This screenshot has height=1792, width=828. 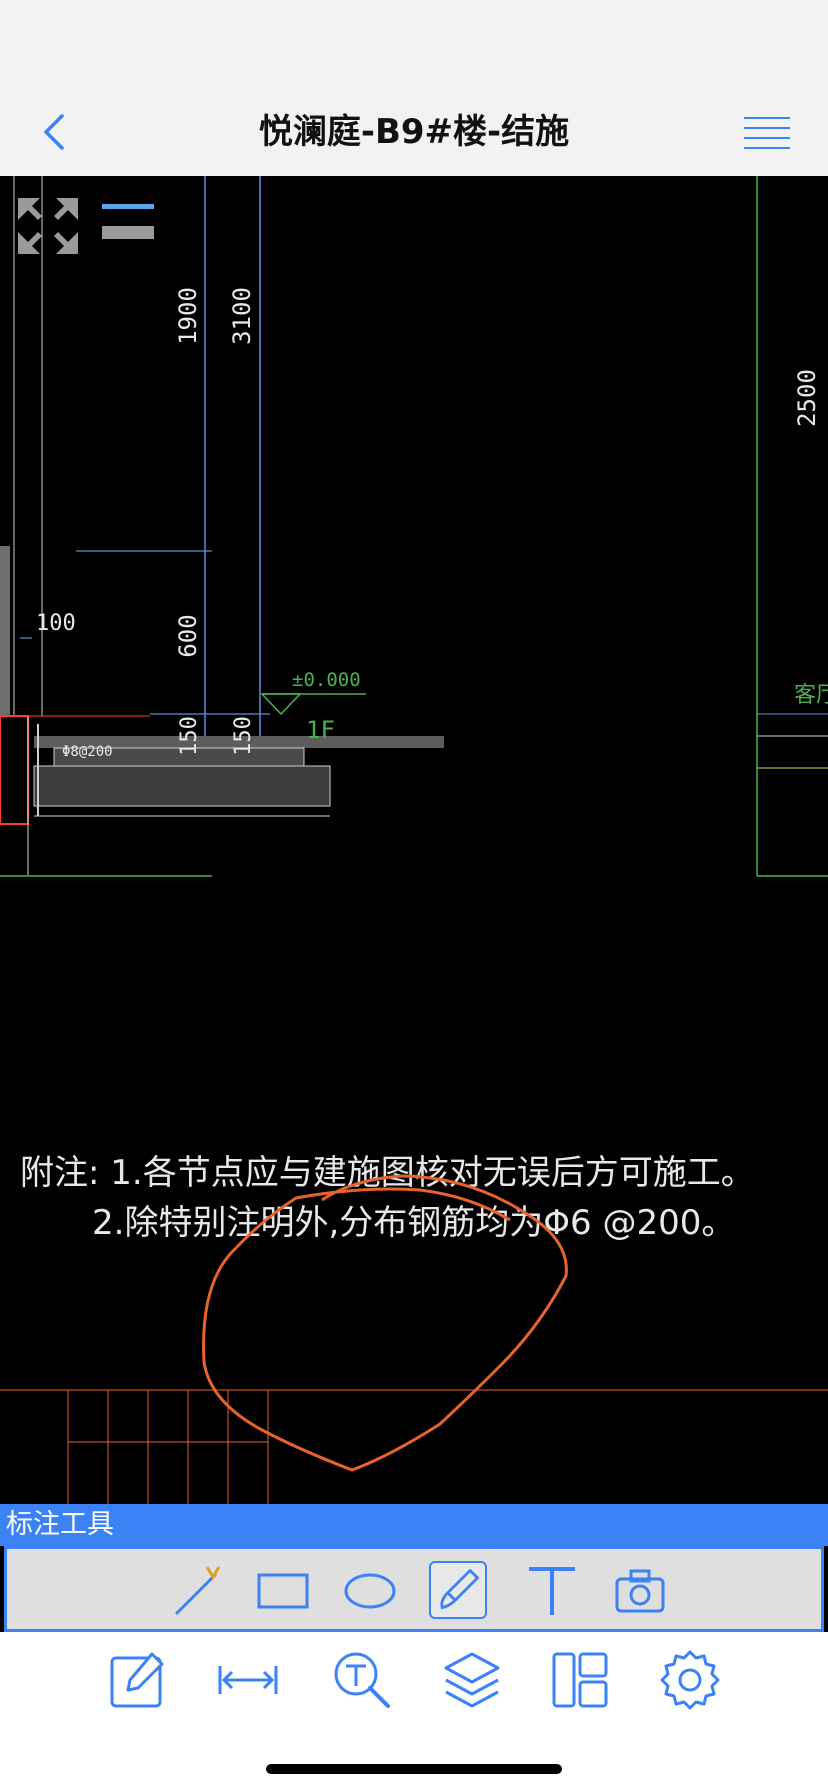 What do you see at coordinates (243, 736) in the screenshot?
I see `dimension-150-b: 150` at bounding box center [243, 736].